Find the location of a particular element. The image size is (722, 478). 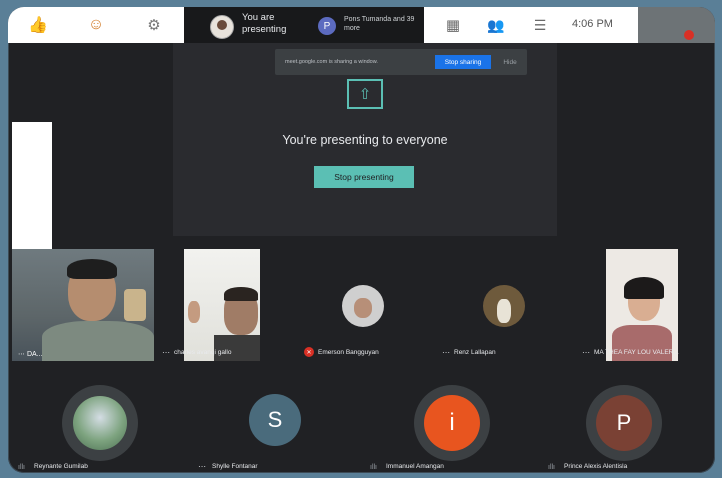

clock: 4:06 PM is located at coordinates (592, 24).